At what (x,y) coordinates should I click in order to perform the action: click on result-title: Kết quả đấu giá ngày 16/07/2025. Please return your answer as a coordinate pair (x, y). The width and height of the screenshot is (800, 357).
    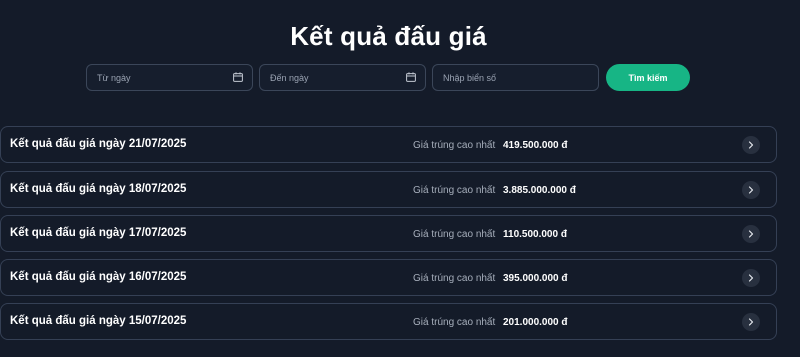
    Looking at the image, I should click on (98, 277).